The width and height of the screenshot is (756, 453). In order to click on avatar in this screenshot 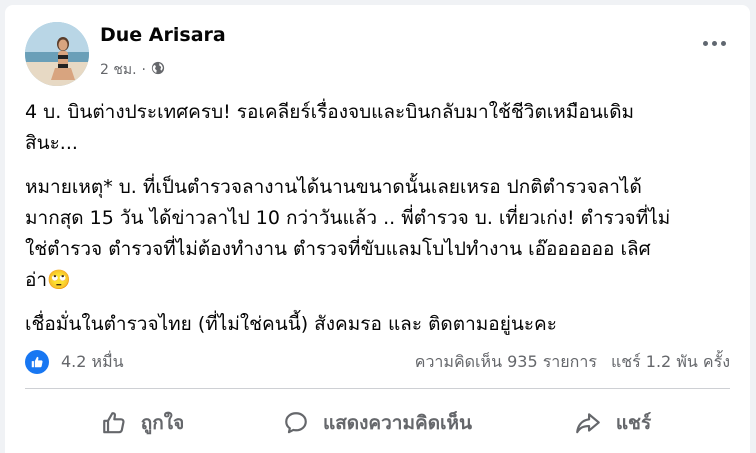, I will do `click(57, 54)`.